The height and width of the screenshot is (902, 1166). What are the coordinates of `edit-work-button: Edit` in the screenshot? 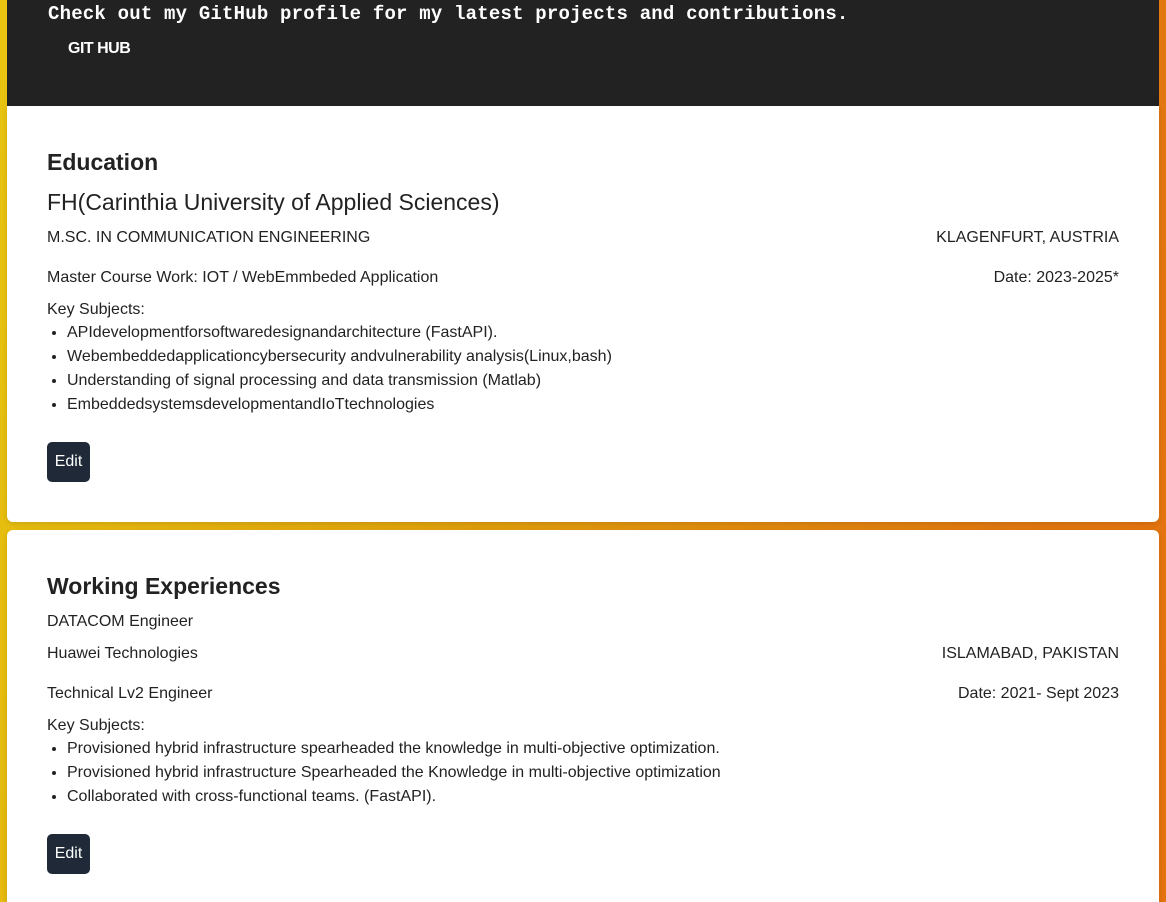 It's located at (68, 854).